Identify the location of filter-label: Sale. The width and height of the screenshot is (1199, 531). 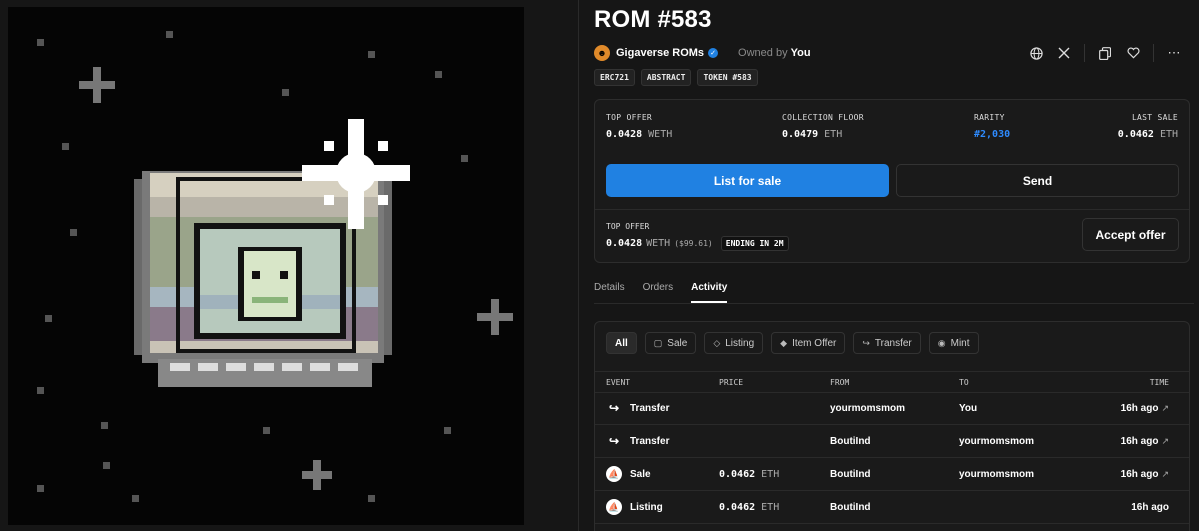
(677, 343).